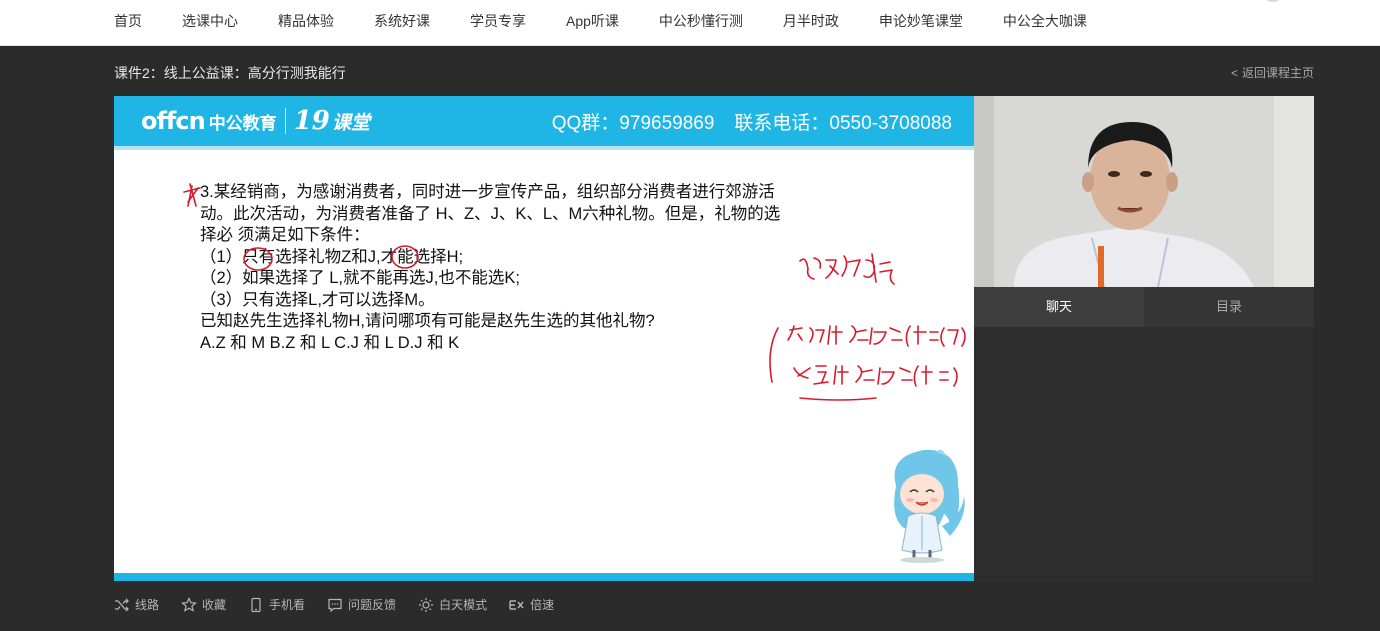 The width and height of the screenshot is (1380, 631). What do you see at coordinates (516, 604) in the screenshot?
I see `speed-icon` at bounding box center [516, 604].